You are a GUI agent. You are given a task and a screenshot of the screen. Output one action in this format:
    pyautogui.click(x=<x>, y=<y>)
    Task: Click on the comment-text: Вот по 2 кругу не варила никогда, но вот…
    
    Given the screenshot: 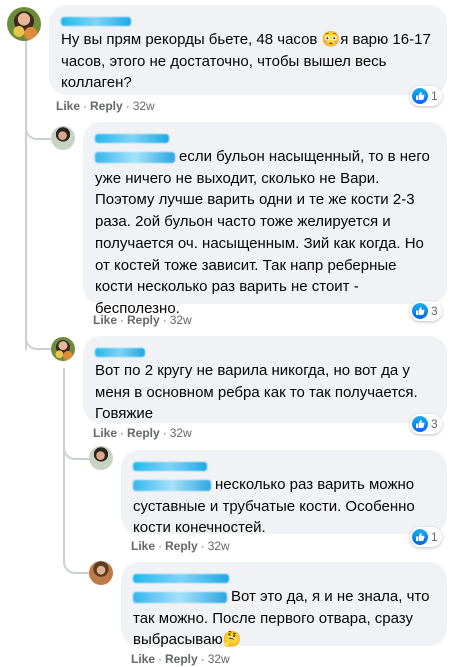 What is the action you would take?
    pyautogui.click(x=256, y=392)
    